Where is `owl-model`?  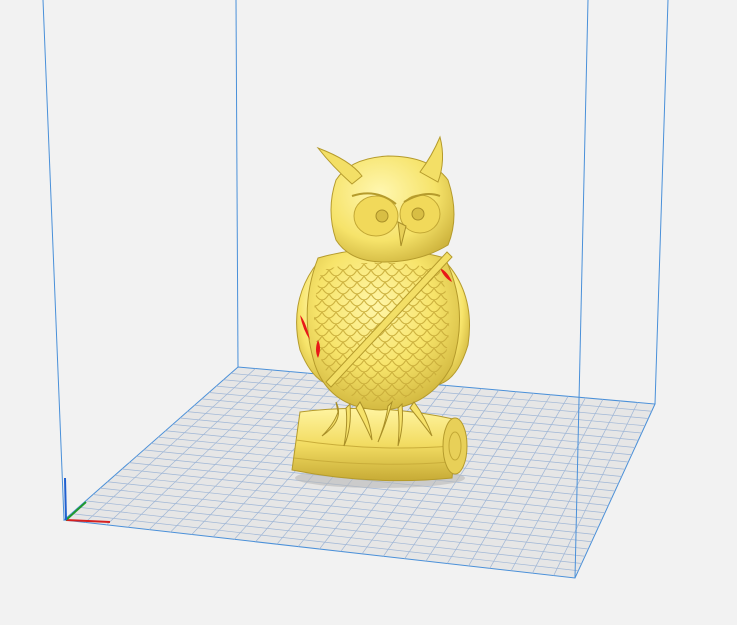 owl-model is located at coordinates (381, 311).